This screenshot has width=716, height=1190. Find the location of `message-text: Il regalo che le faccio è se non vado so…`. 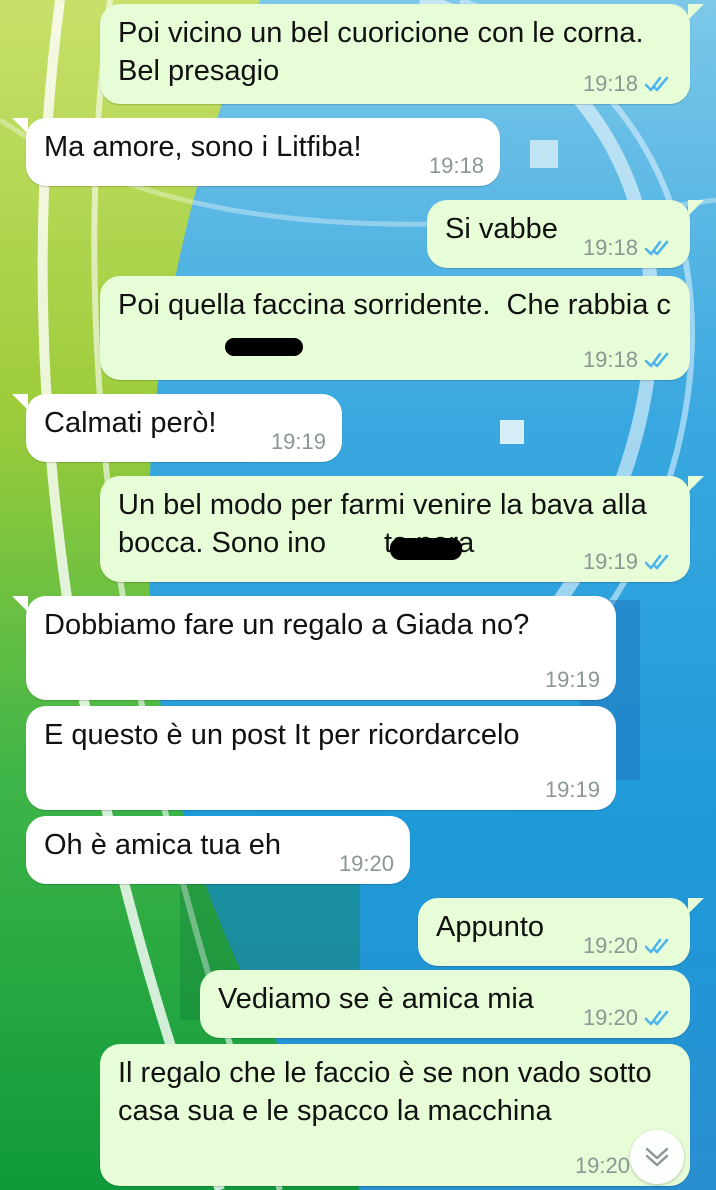

message-text: Il regalo che le faccio è se non vado so… is located at coordinates (389, 1092).